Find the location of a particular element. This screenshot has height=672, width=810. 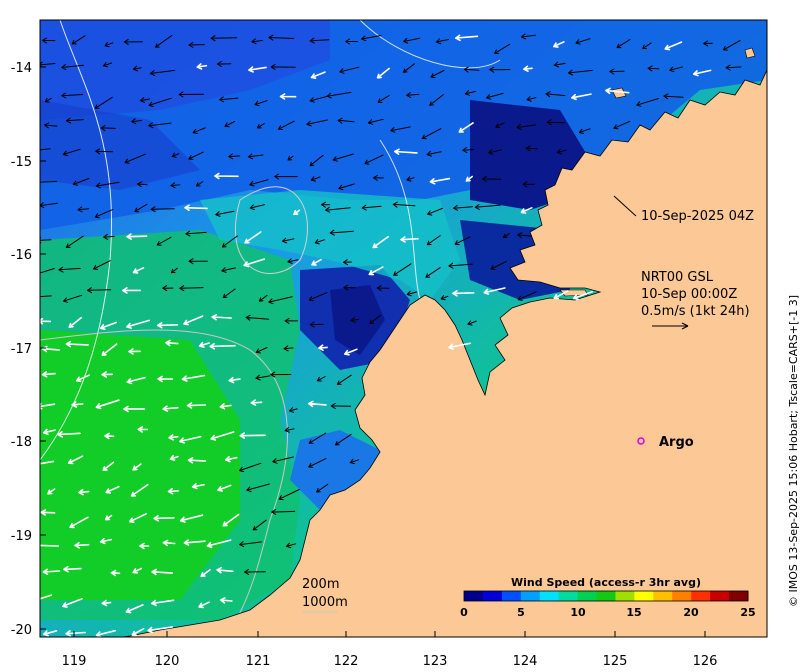

x-tick-label: 125 is located at coordinates (615, 661).